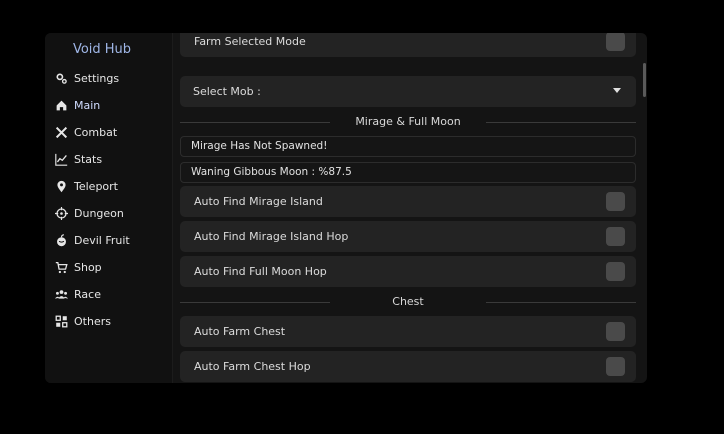 The image size is (724, 434). What do you see at coordinates (102, 240) in the screenshot?
I see `sidebar-item-label: Devil Fruit` at bounding box center [102, 240].